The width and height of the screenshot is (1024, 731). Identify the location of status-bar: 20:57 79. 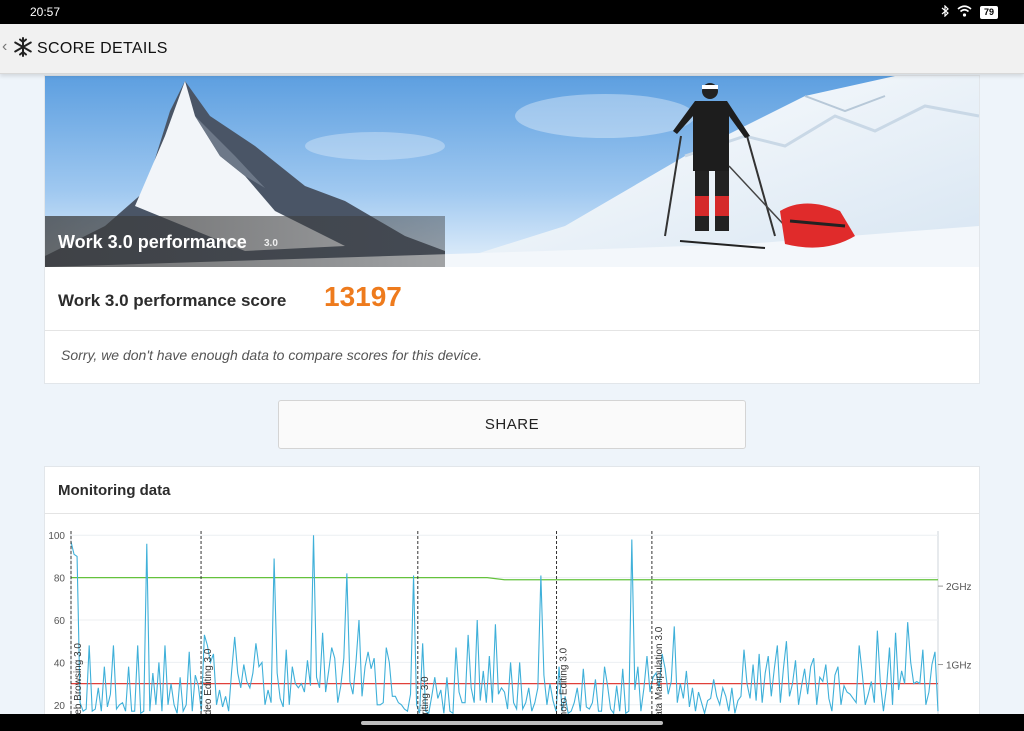
(512, 12).